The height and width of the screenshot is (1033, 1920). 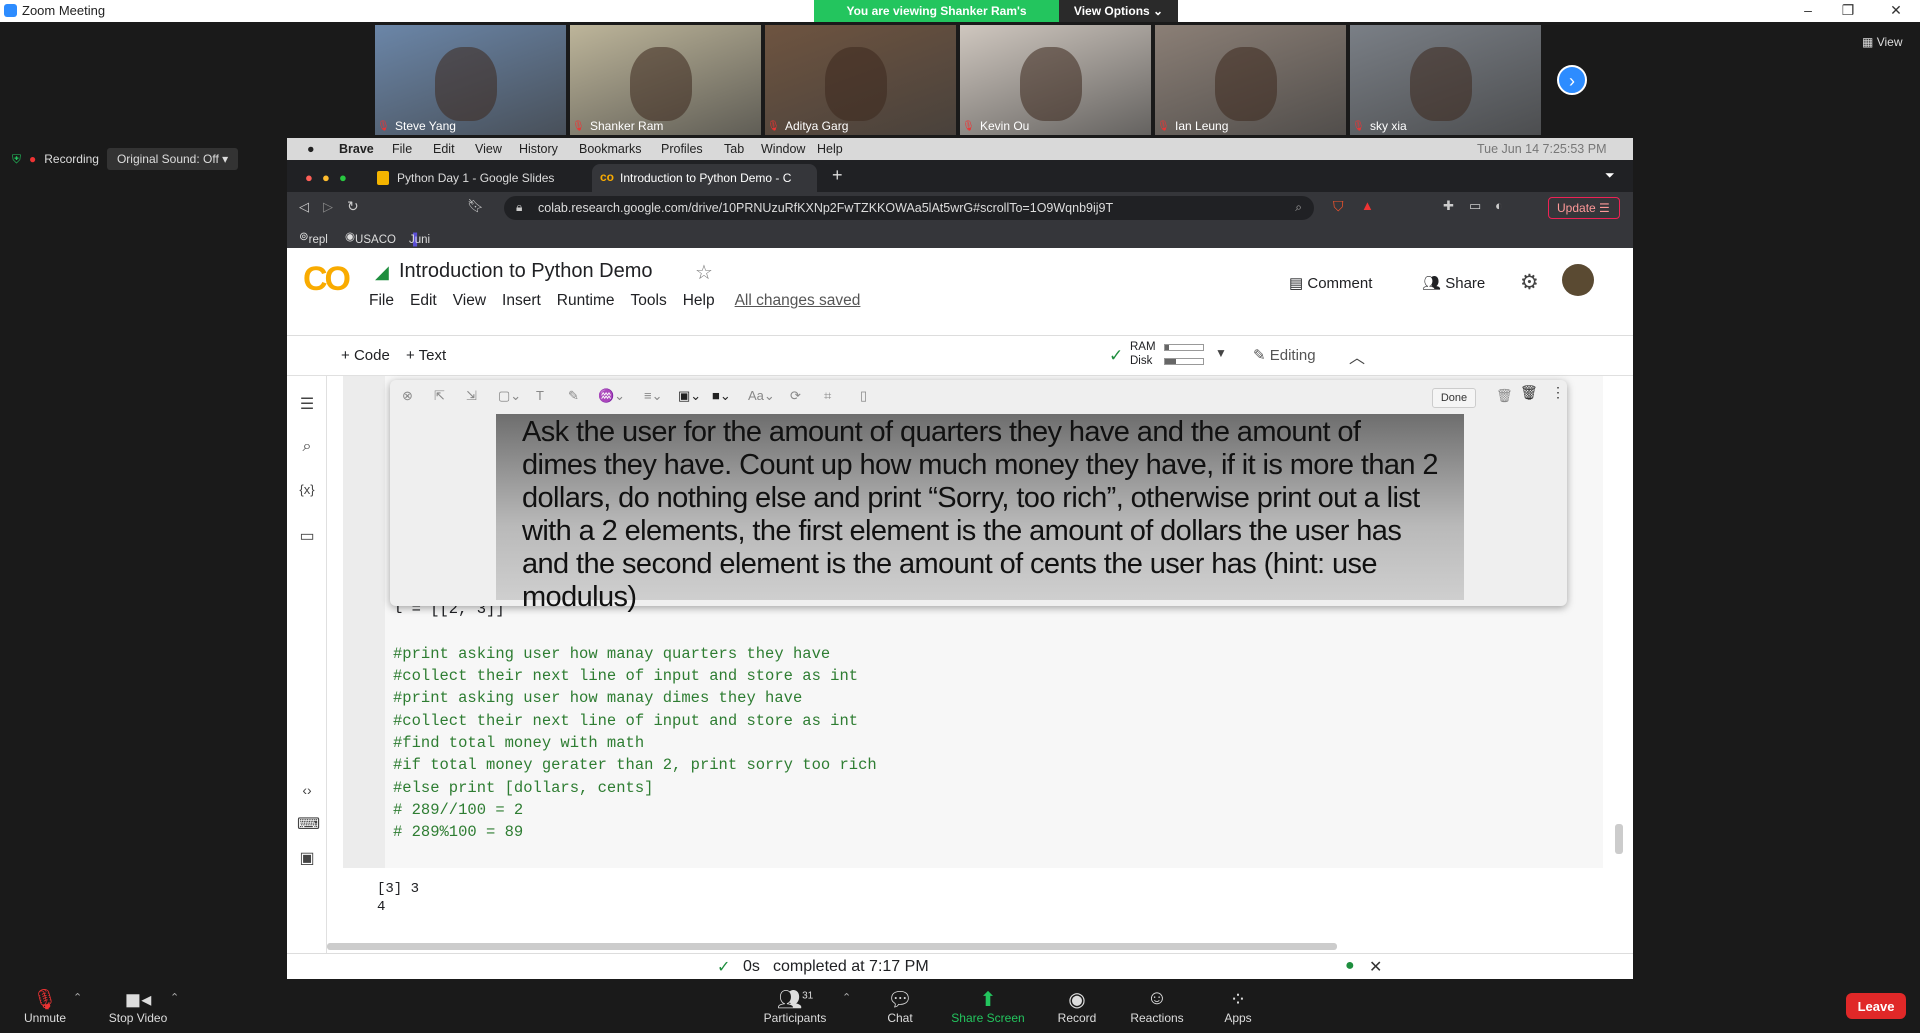 I want to click on wallet-icon: ▭, so click(x=1475, y=206).